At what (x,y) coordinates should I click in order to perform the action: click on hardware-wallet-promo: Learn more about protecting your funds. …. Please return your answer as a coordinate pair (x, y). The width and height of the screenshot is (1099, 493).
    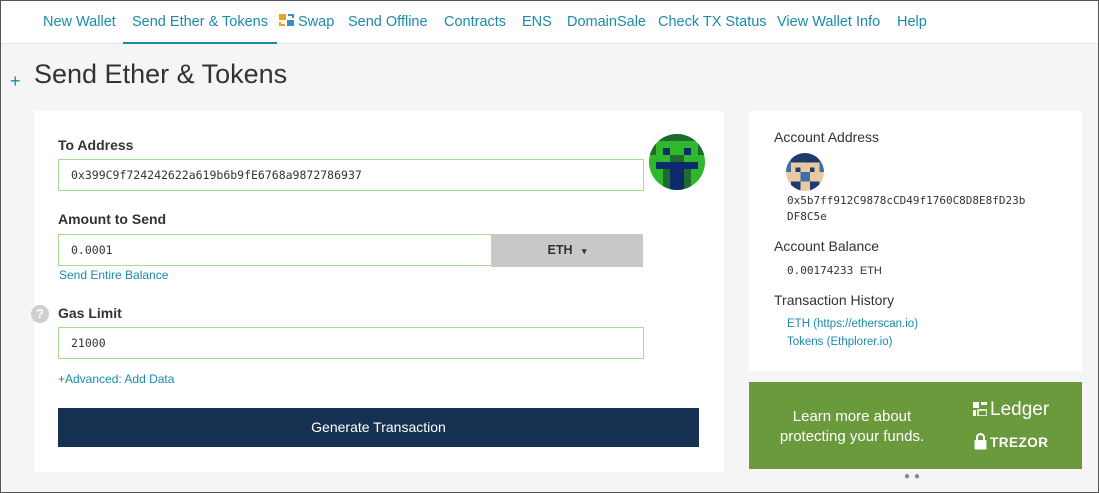
    Looking at the image, I should click on (915, 425).